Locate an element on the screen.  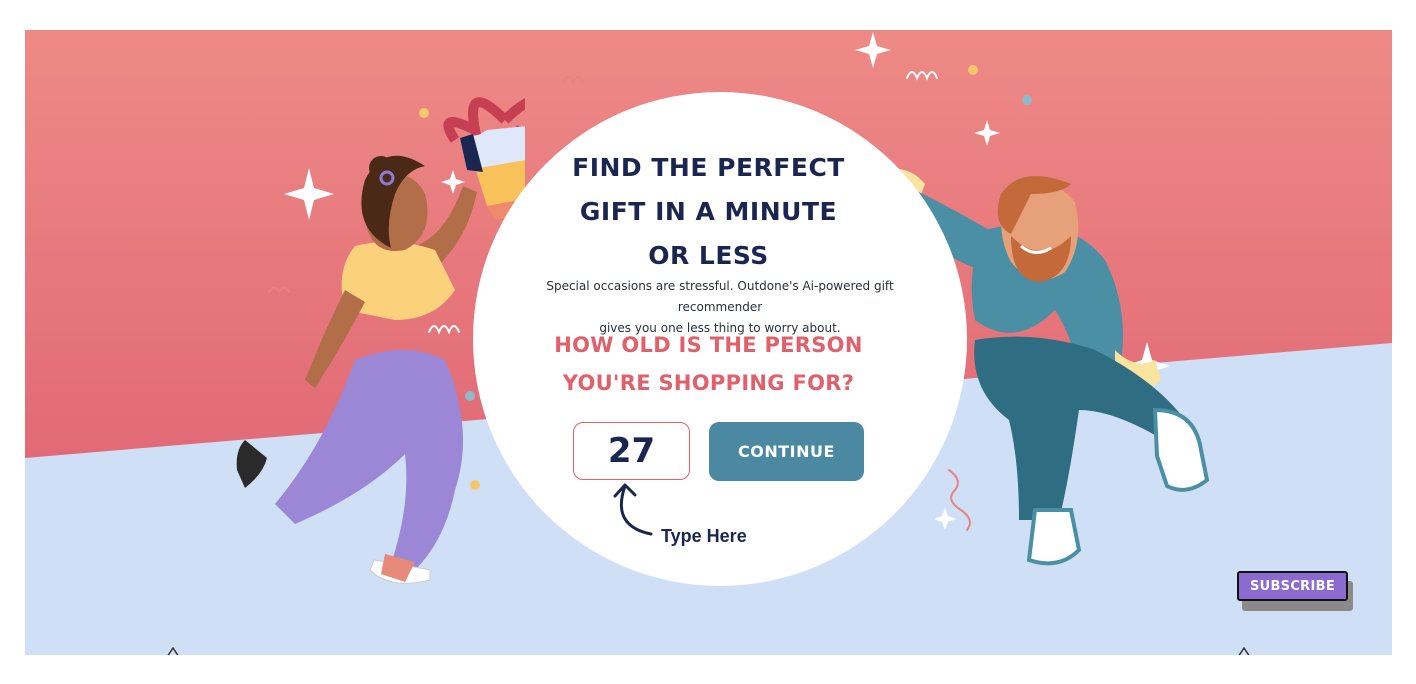
question-line-1: How old is the person is located at coordinates (708, 345).